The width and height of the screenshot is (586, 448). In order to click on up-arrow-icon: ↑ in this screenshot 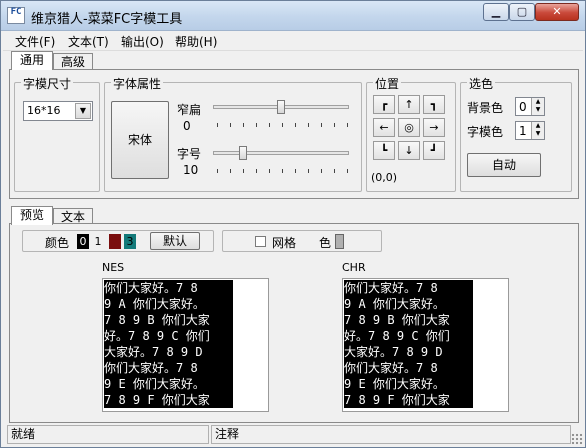, I will do `click(409, 104)`.